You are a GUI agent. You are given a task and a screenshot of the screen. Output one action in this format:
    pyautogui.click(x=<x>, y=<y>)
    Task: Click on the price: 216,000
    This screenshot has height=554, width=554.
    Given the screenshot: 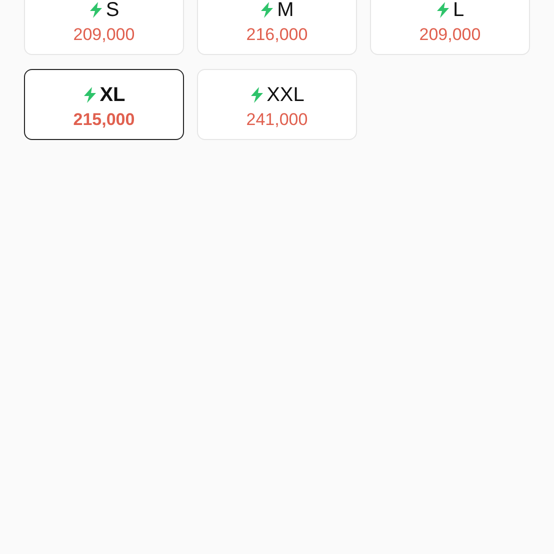 What is the action you would take?
    pyautogui.click(x=277, y=35)
    